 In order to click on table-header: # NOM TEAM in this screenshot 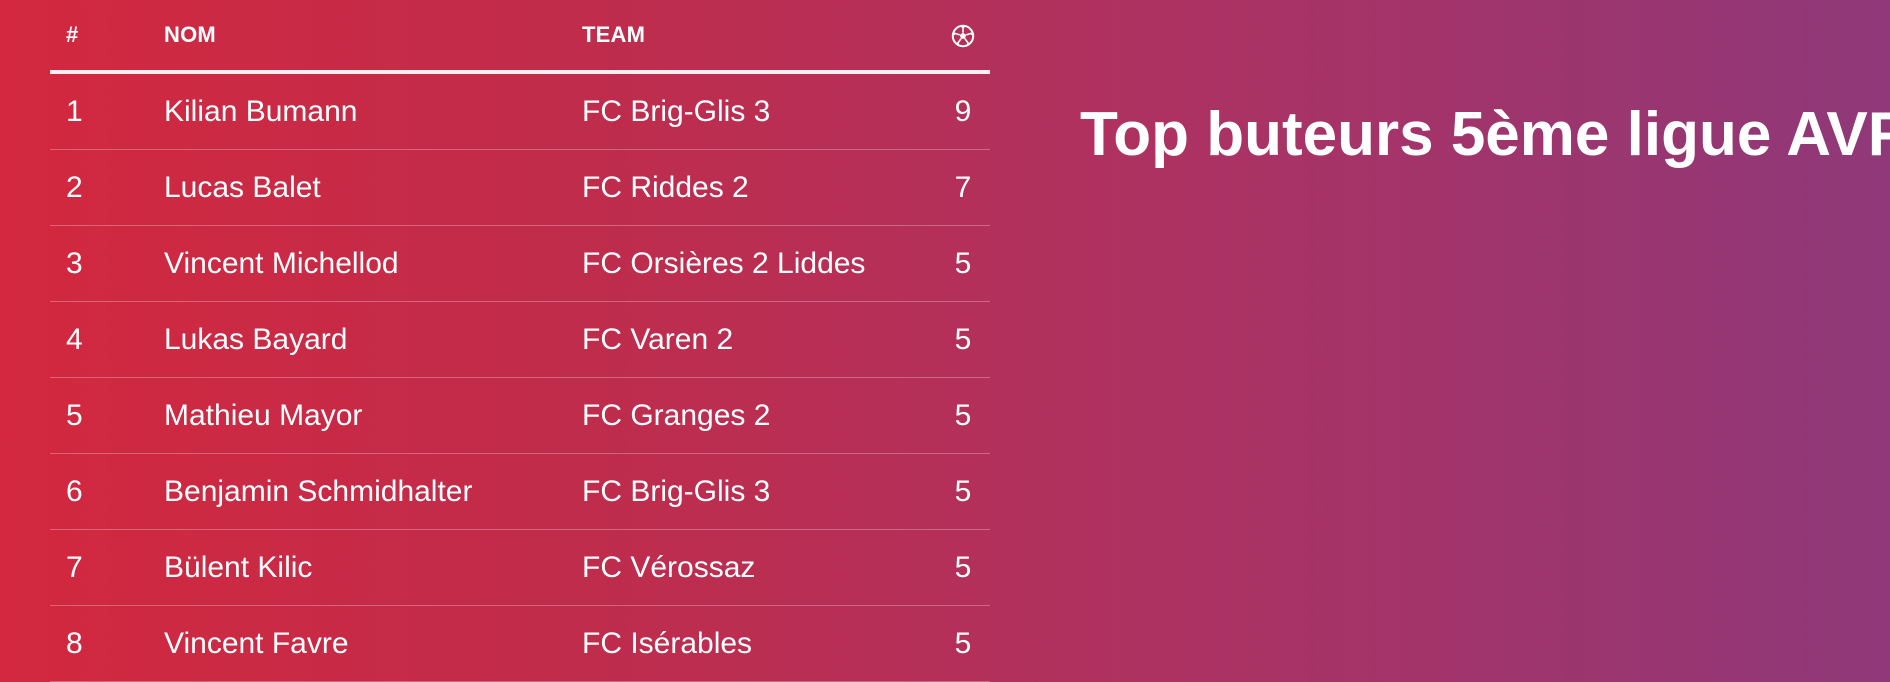, I will do `click(520, 37)`.